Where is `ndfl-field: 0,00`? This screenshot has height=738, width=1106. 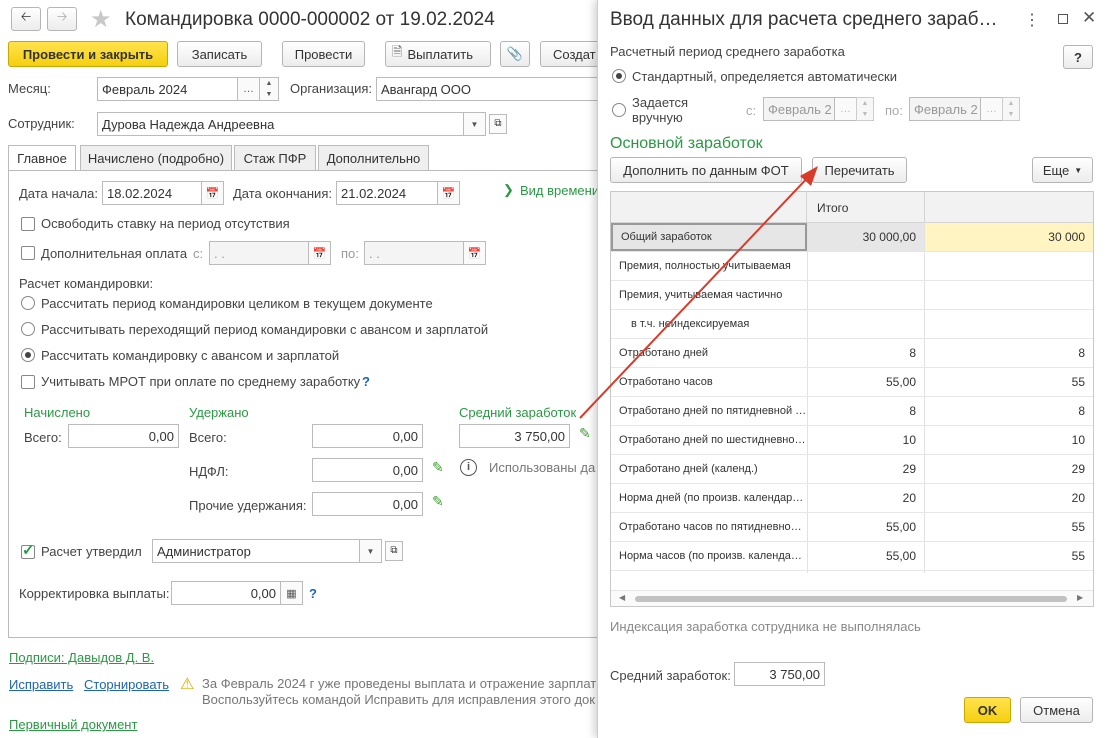 ndfl-field: 0,00 is located at coordinates (367, 470).